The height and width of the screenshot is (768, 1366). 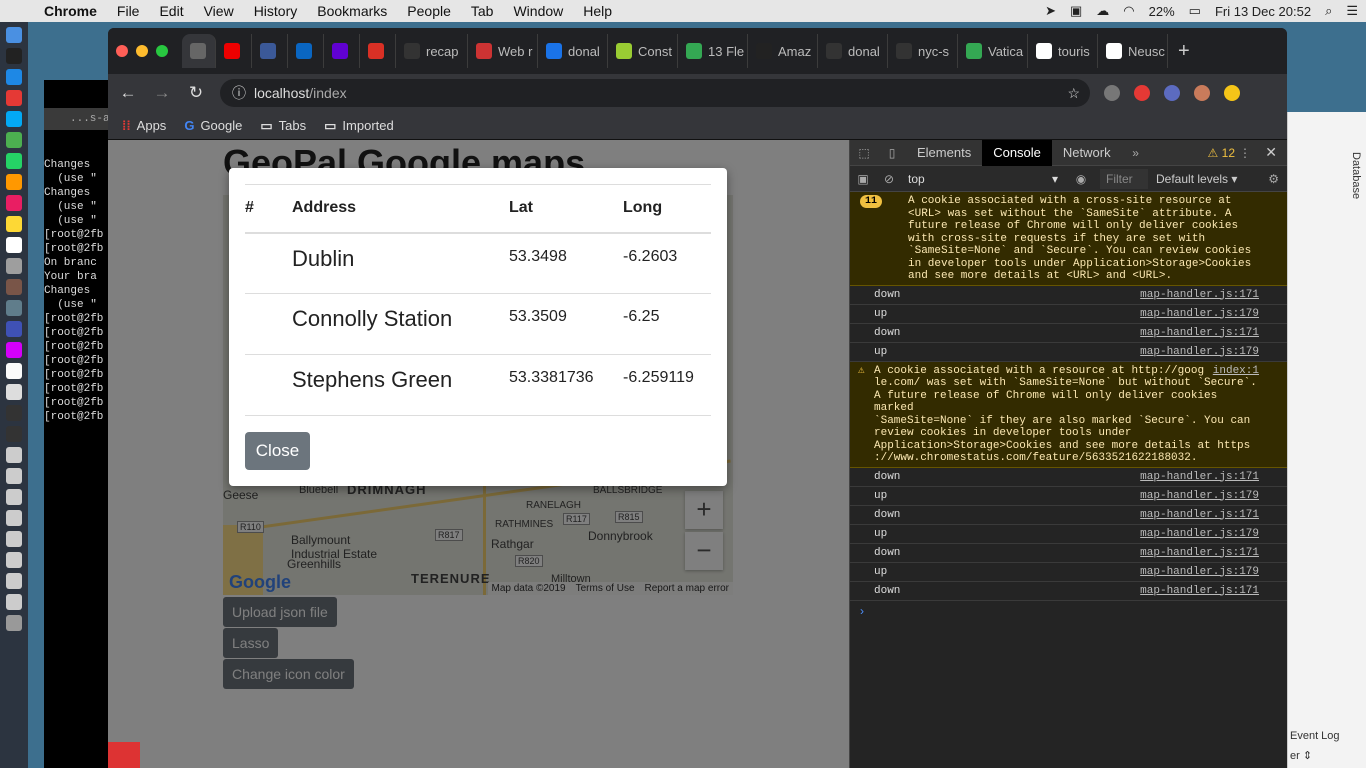 I want to click on app-icon, so click(x=14, y=329).